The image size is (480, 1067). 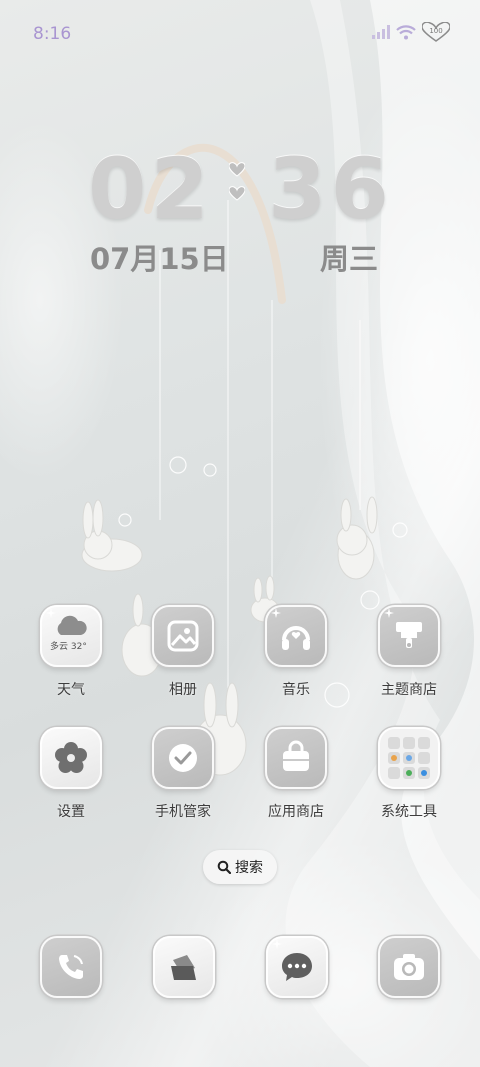 I want to click on dock-messages, so click(x=297, y=967).